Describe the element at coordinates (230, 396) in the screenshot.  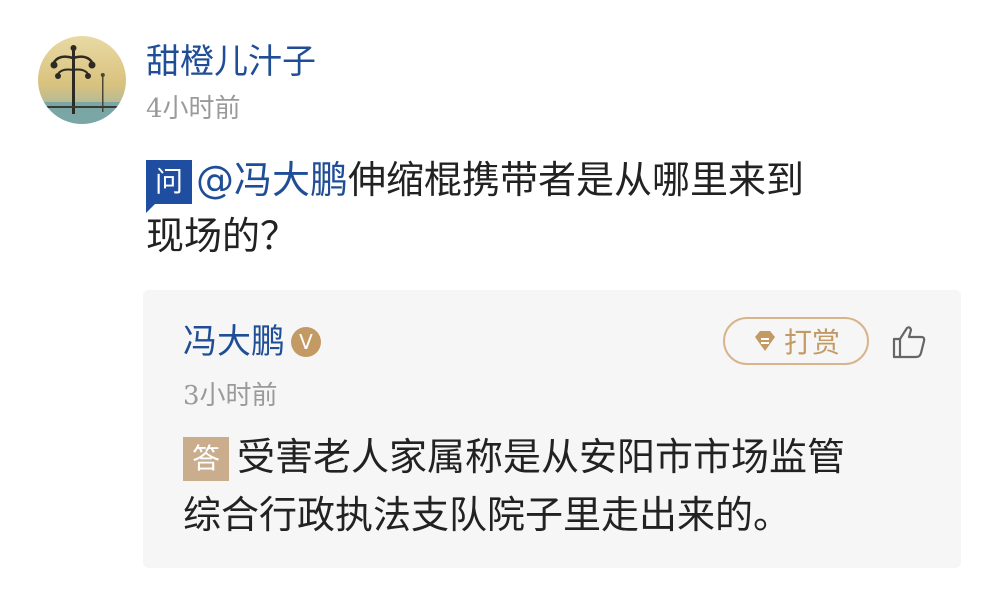
I see `answer-timestamp: 3小时前` at that location.